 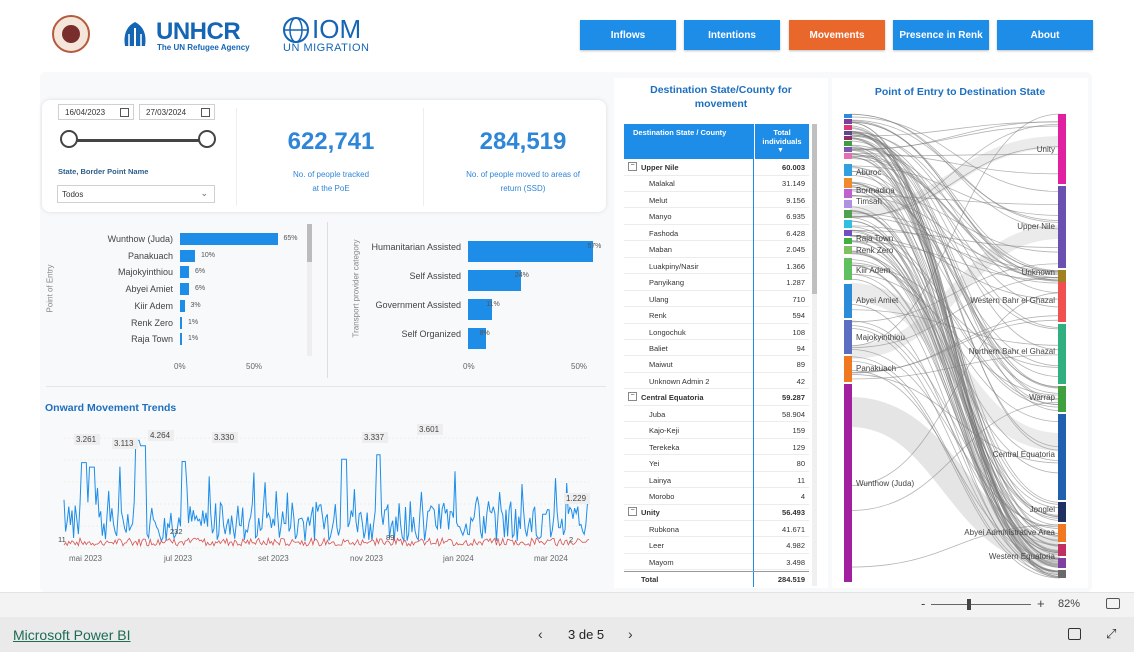 I want to click on table-row: Baliet 94, so click(x=716, y=348).